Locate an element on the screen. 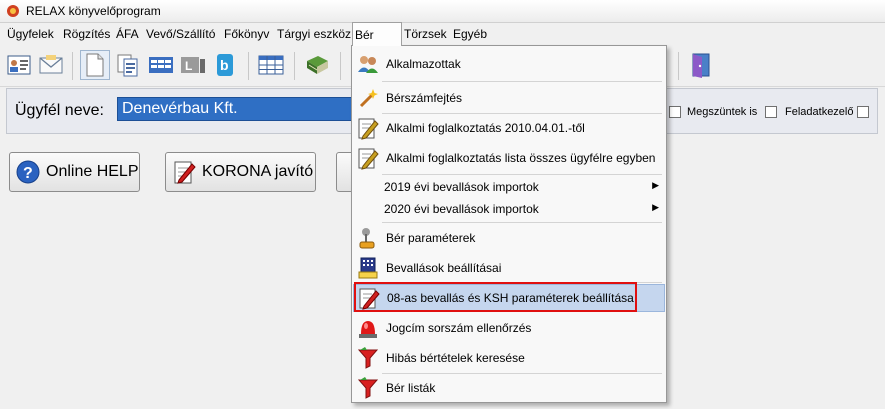  menu-item-label: Bér paraméterek is located at coordinates (431, 238).